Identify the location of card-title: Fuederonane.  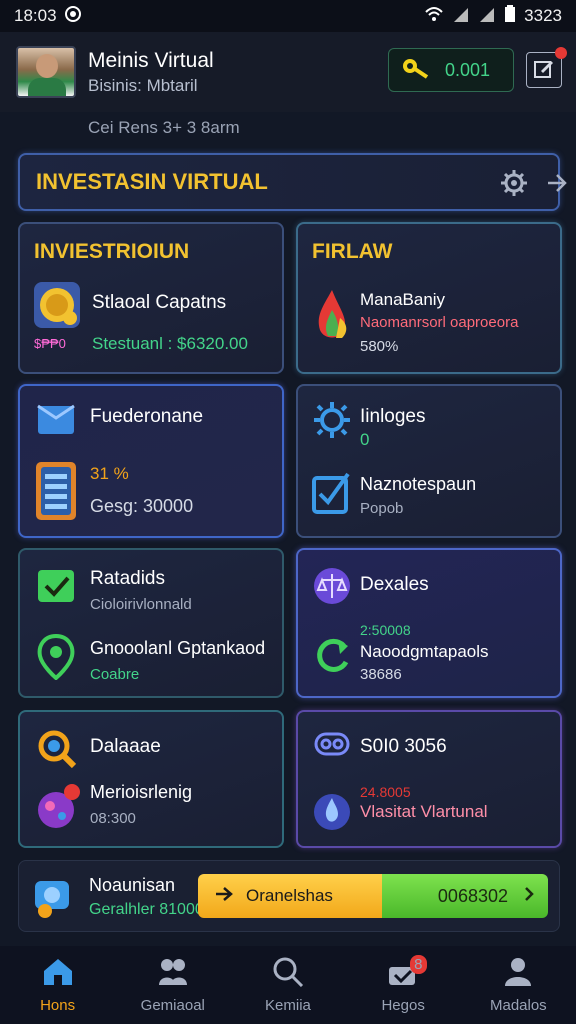
(147, 416).